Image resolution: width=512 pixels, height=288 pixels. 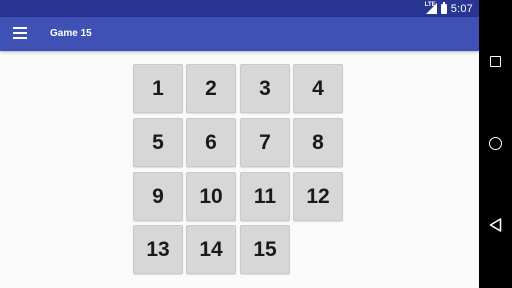 What do you see at coordinates (495, 61) in the screenshot?
I see `recents-icon` at bounding box center [495, 61].